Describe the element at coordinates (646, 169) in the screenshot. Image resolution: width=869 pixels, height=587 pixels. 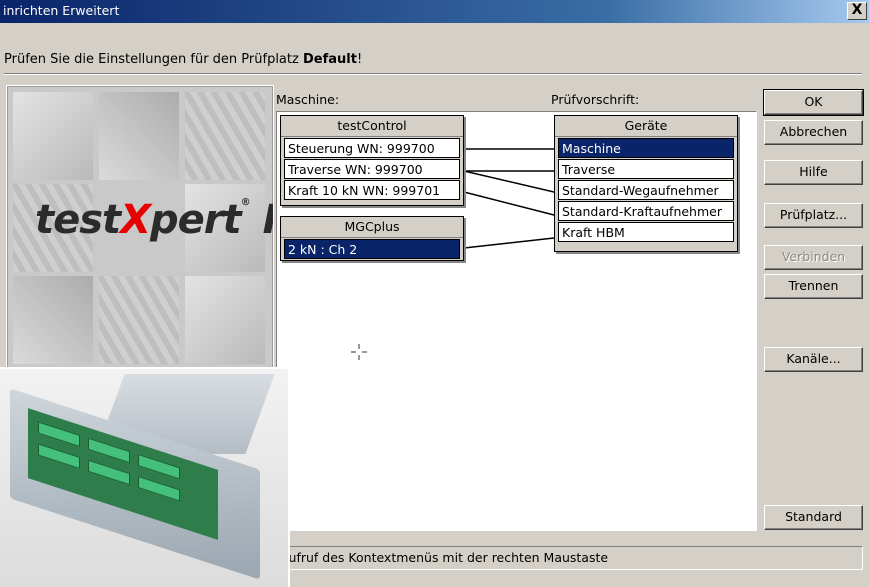
I see `spec-item: Traverse` at that location.